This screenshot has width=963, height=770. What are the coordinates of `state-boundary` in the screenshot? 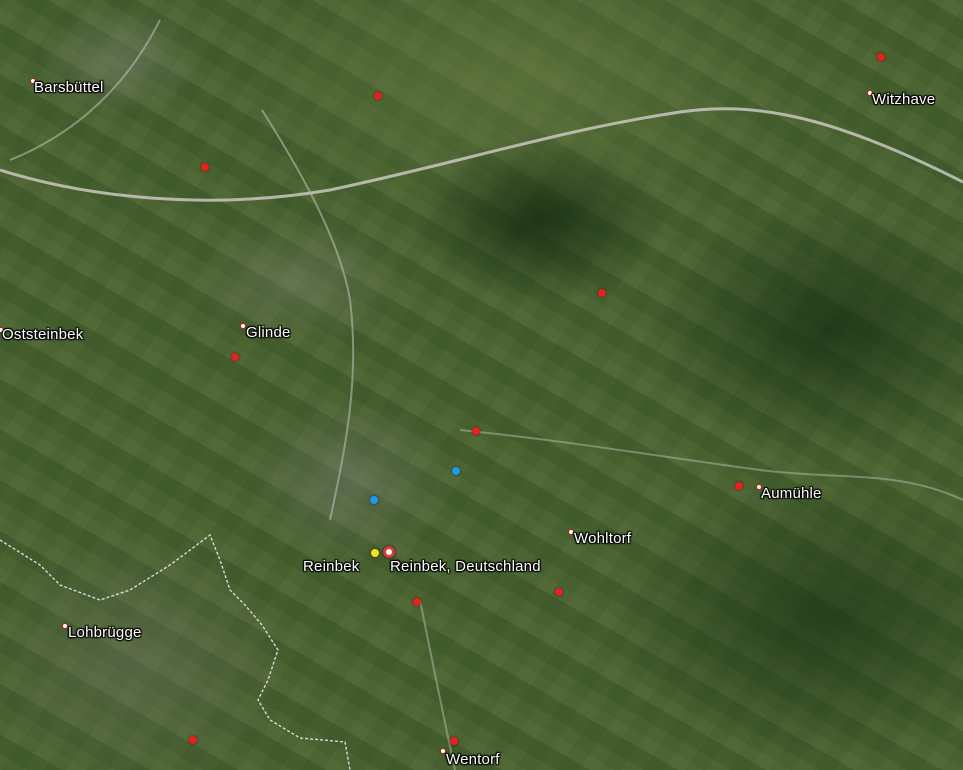 It's located at (175, 651).